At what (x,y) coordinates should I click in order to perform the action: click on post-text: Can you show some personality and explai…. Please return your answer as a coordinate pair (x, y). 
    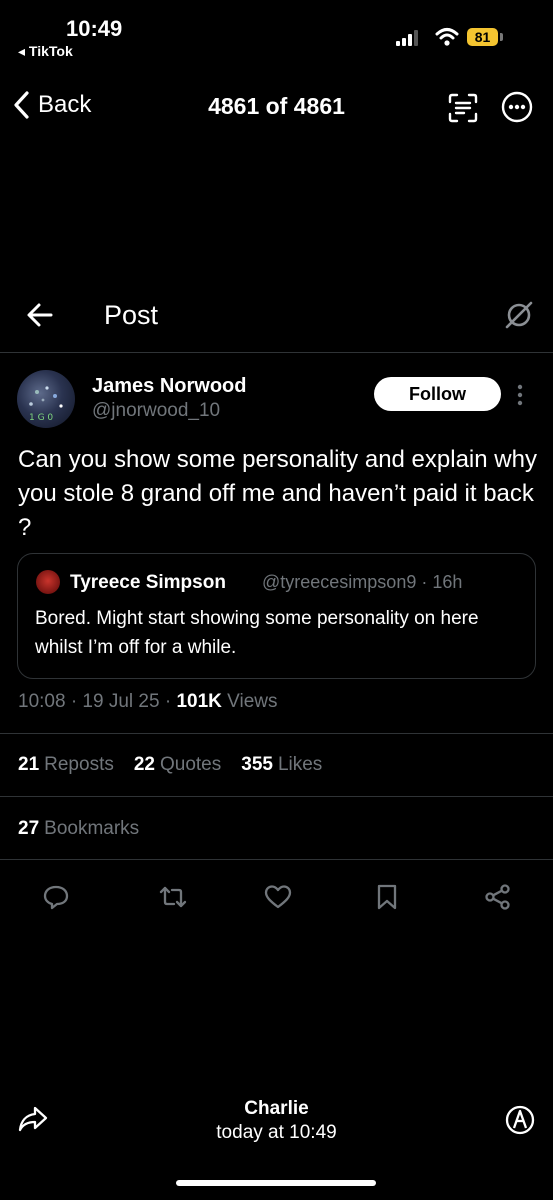
    Looking at the image, I should click on (277, 493).